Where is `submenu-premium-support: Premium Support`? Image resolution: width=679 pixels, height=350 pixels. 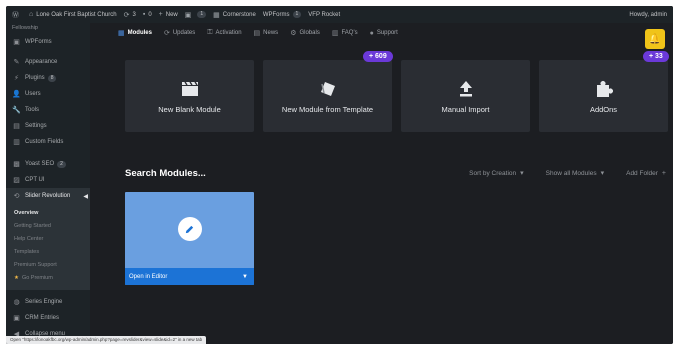 submenu-premium-support: Premium Support is located at coordinates (48, 265).